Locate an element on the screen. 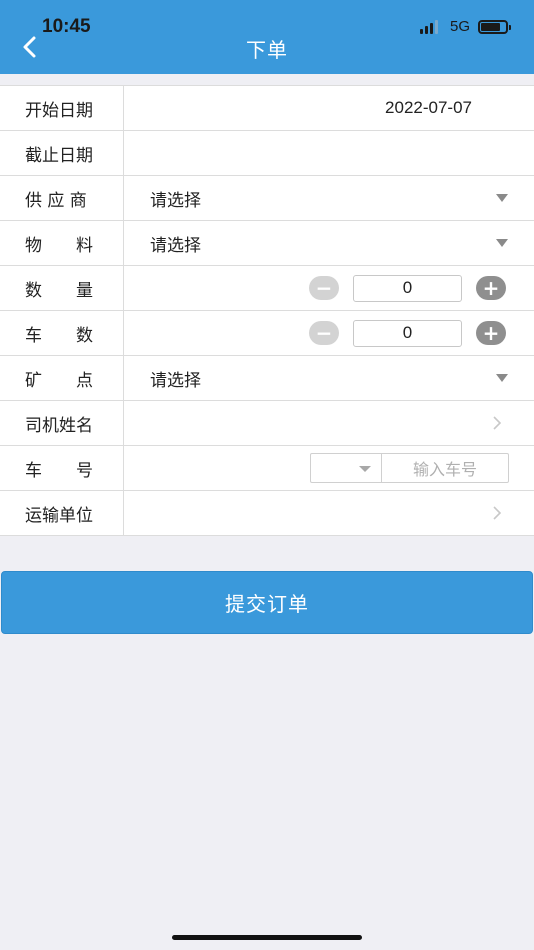 This screenshot has height=950, width=534. plate-number-control: 输入车号 is located at coordinates (409, 468).